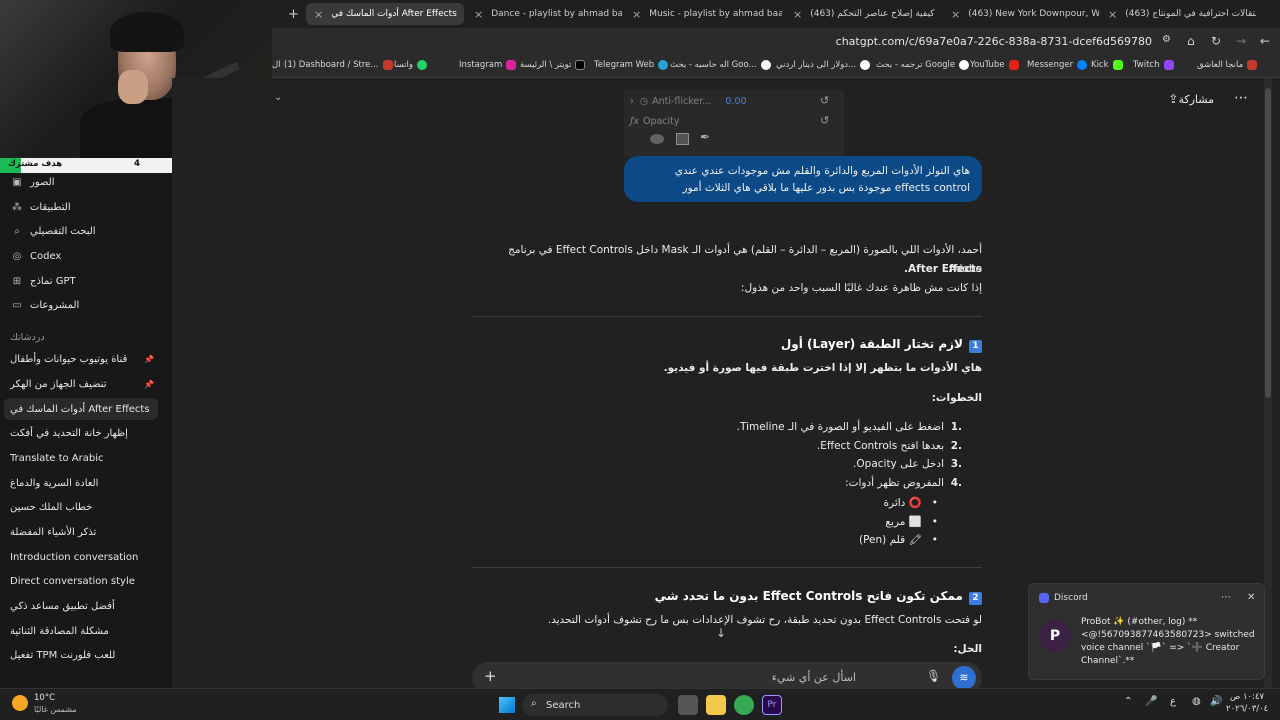 The image size is (1280, 720). What do you see at coordinates (716, 705) in the screenshot?
I see `file-explorer-icon` at bounding box center [716, 705].